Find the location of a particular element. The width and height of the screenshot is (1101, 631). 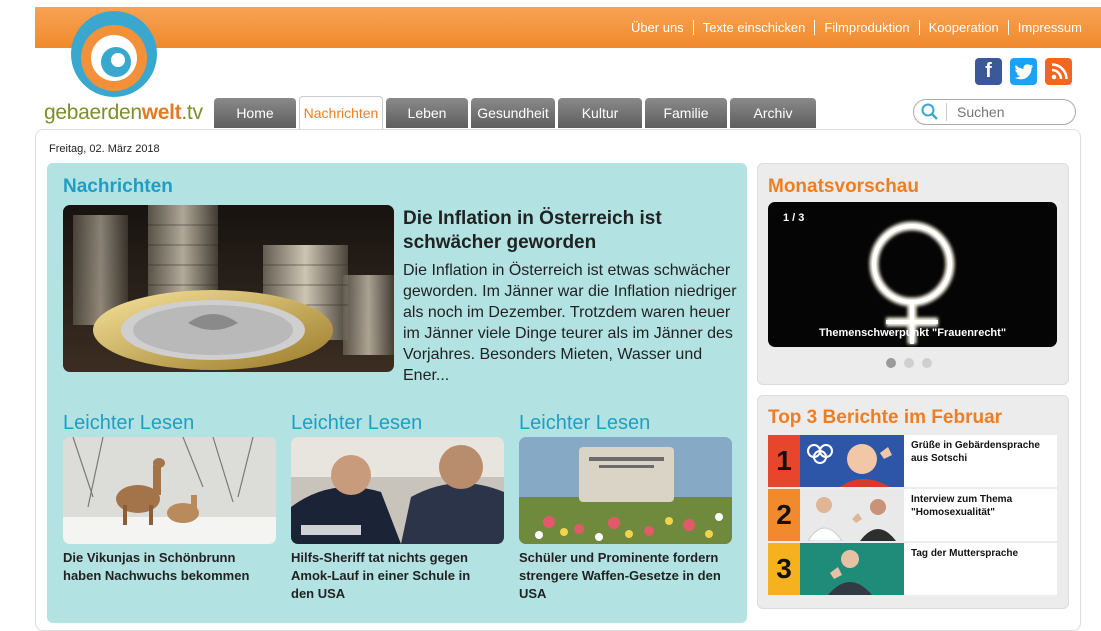

top3-number-1: 1 is located at coordinates (784, 461).